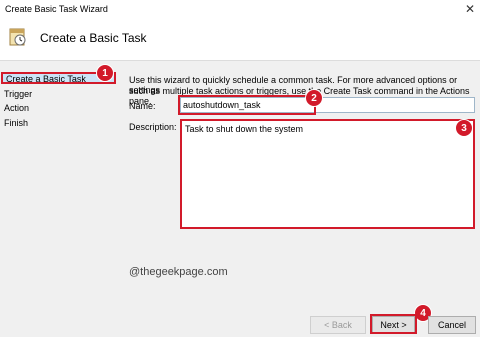 Image resolution: width=480 pixels, height=337 pixels. I want to click on title-bar: Create Basic Task Wizard ✕, so click(240, 10).